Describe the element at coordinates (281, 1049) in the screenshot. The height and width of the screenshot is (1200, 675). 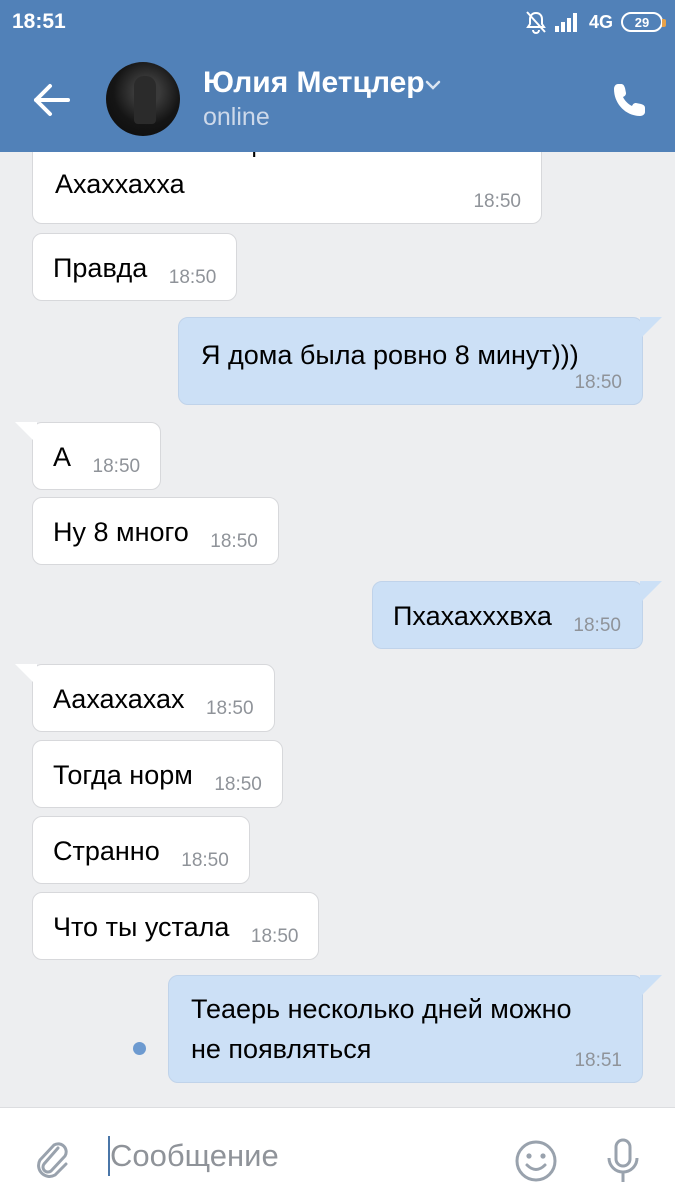
I see `message-text-line2: не появляться` at that location.